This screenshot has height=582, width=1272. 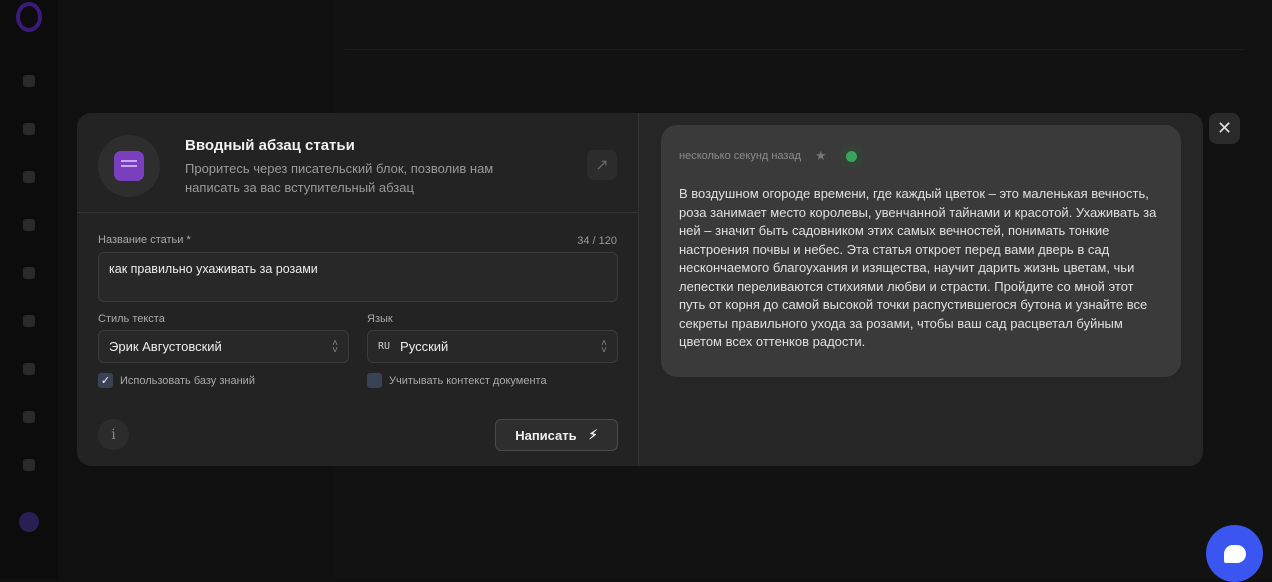 I want to click on article-title-input: как правильно ухаживать за розами, so click(x=358, y=277).